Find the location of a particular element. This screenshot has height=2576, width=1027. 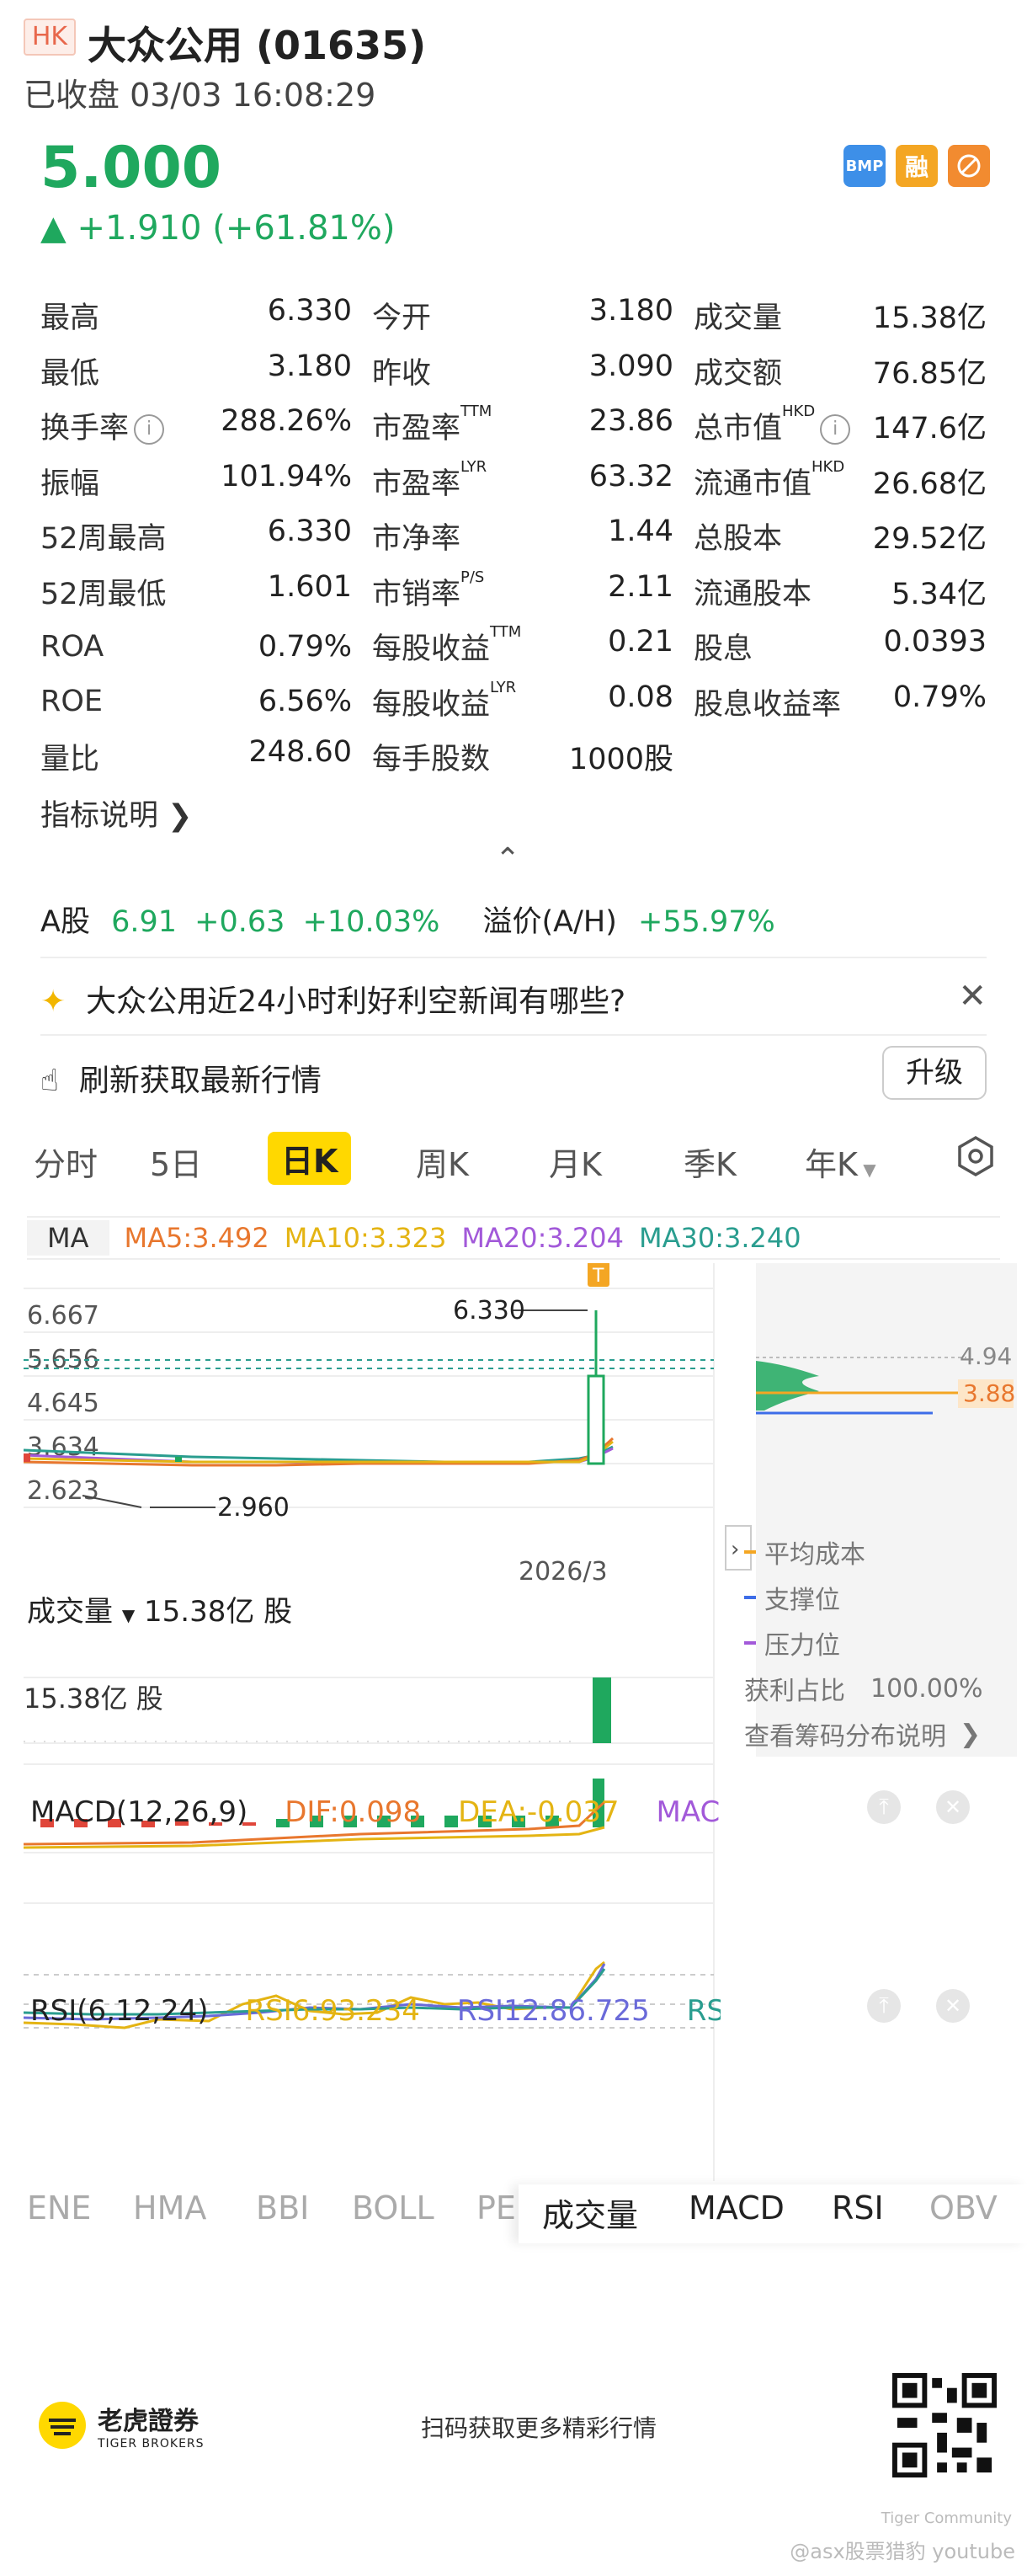

tab-boll: BOLL is located at coordinates (393, 2208).